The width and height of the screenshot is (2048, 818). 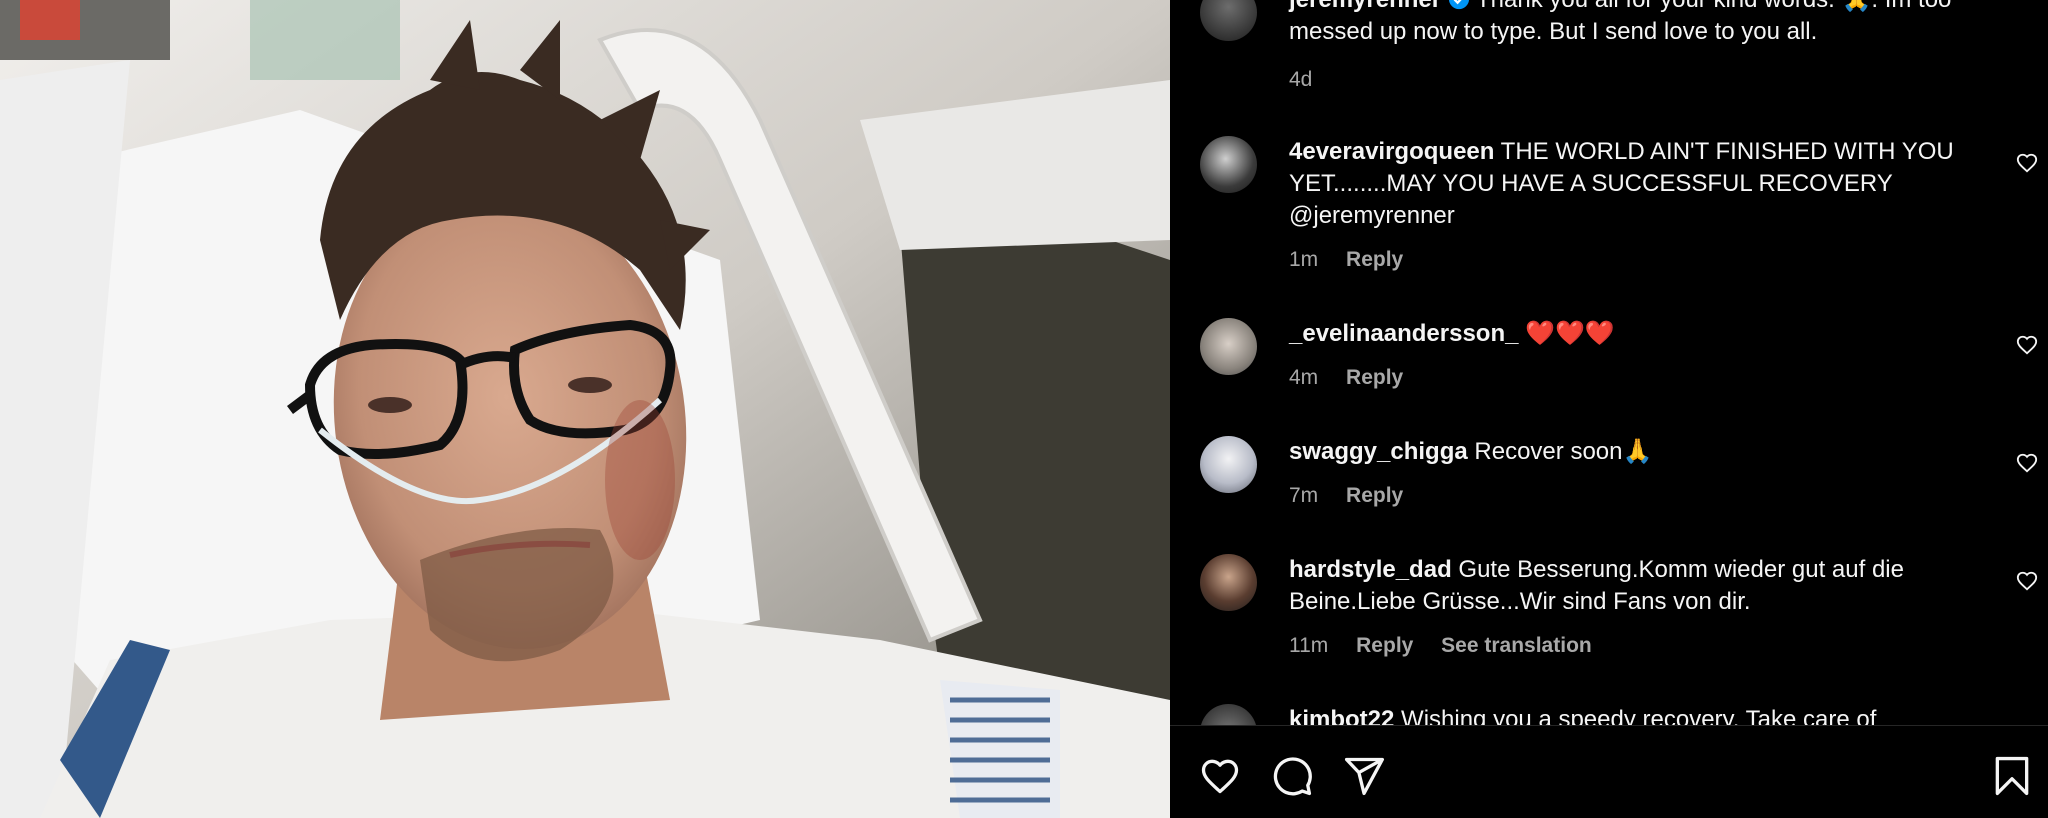 What do you see at coordinates (1365, 6) in the screenshot?
I see `author-username: jeremyrenner` at bounding box center [1365, 6].